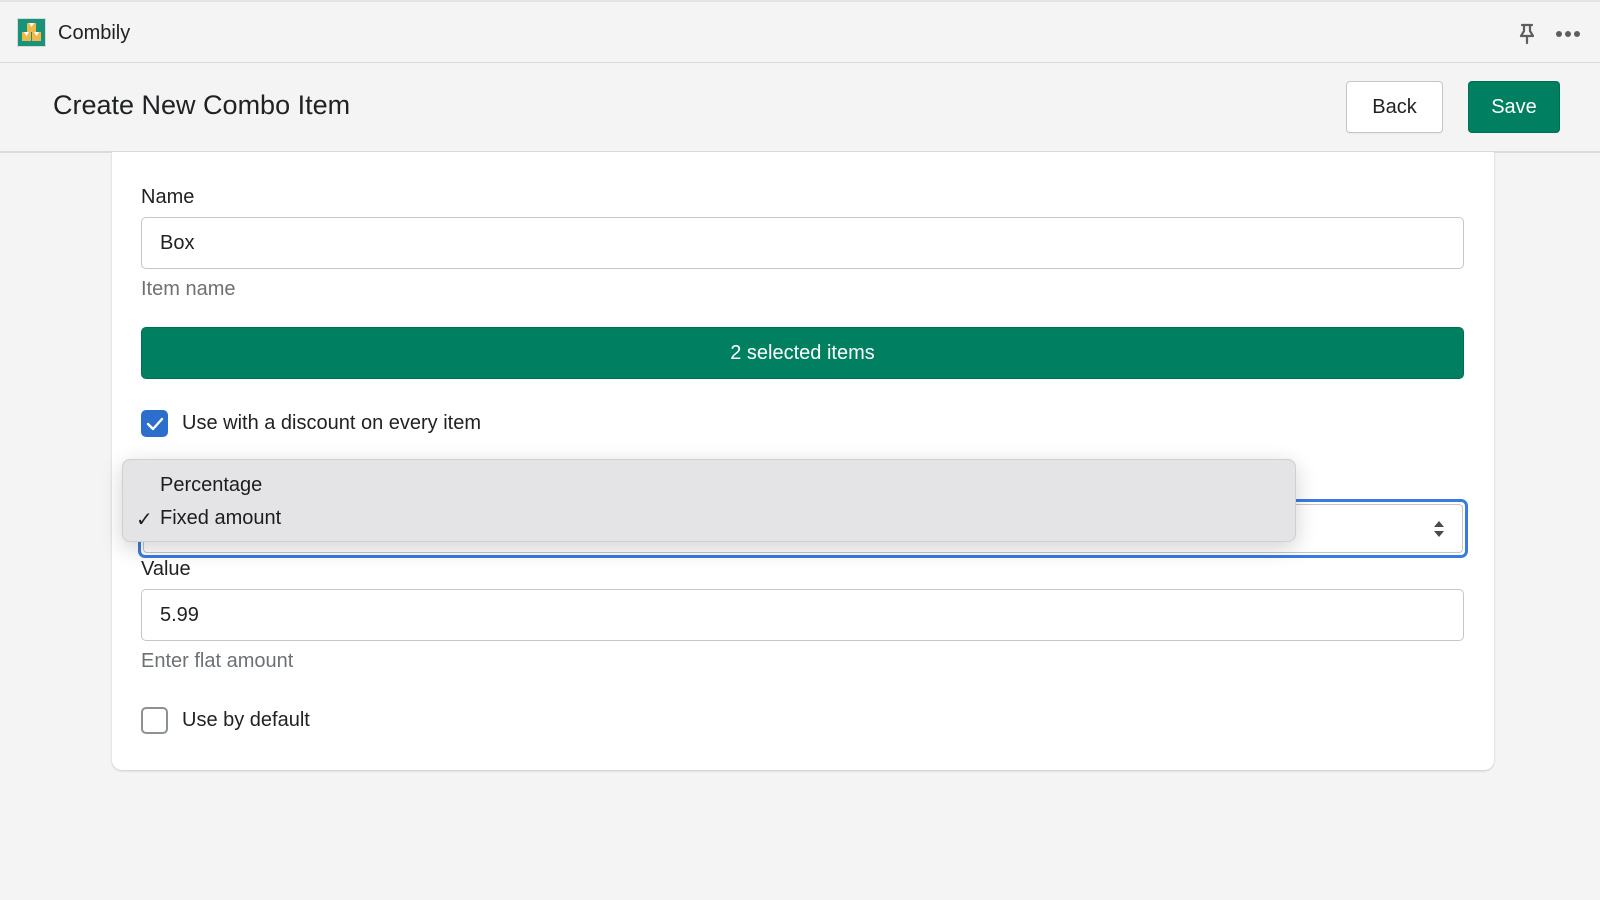 The width and height of the screenshot is (1600, 900). What do you see at coordinates (31, 32) in the screenshot?
I see `stacked-boxes-icon` at bounding box center [31, 32].